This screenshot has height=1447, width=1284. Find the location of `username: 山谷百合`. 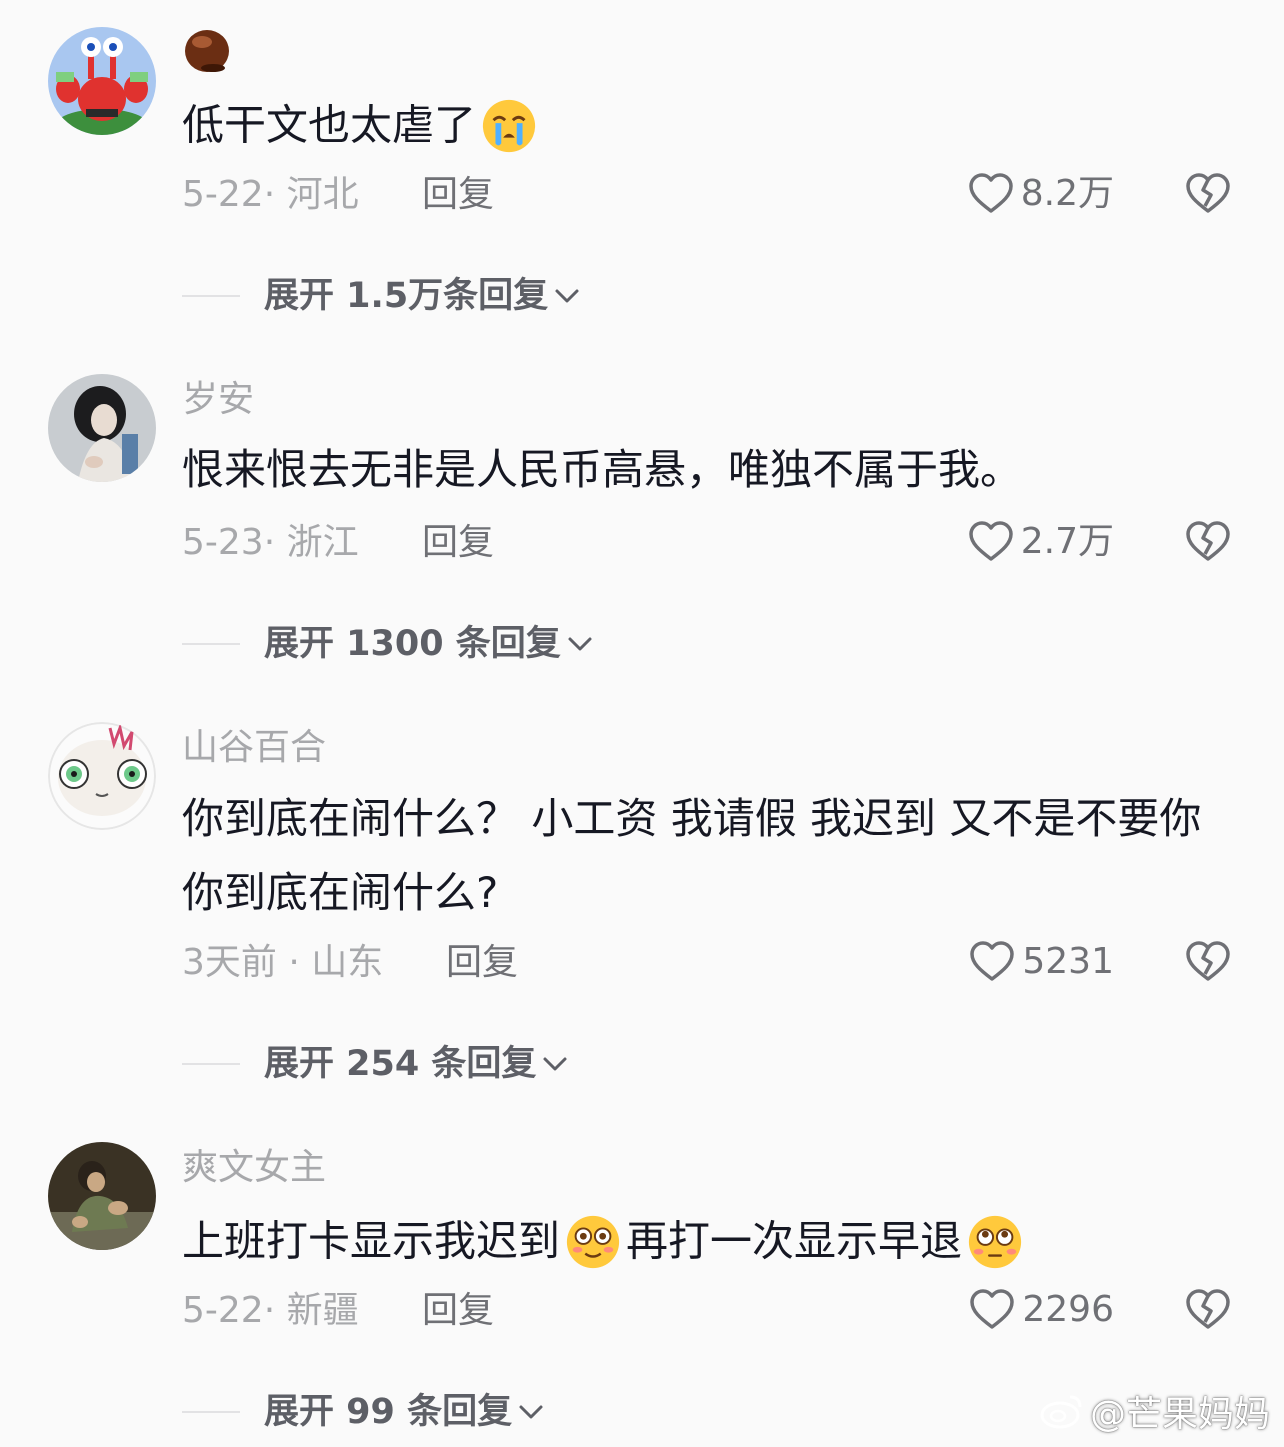

username: 山谷百合 is located at coordinates (254, 748).